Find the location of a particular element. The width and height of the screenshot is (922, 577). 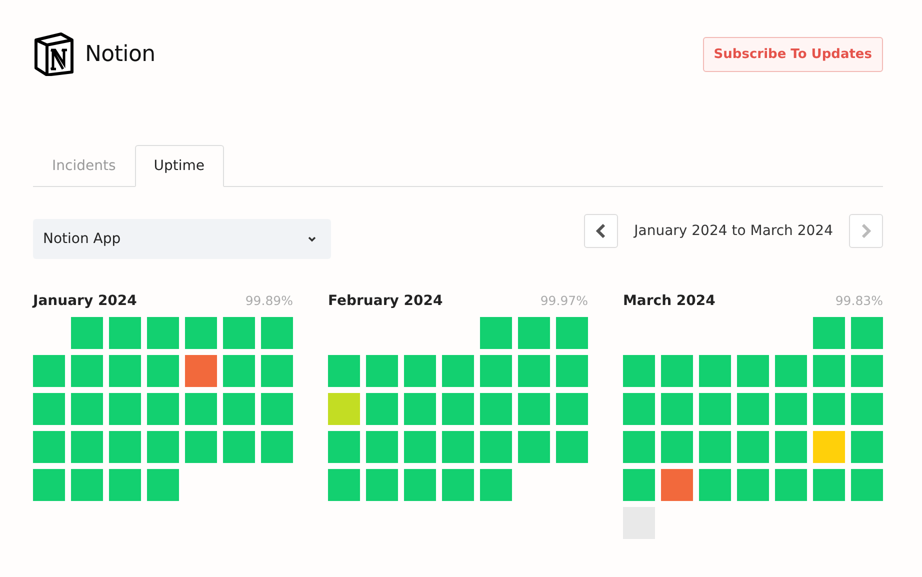

logo-icon is located at coordinates (54, 54).